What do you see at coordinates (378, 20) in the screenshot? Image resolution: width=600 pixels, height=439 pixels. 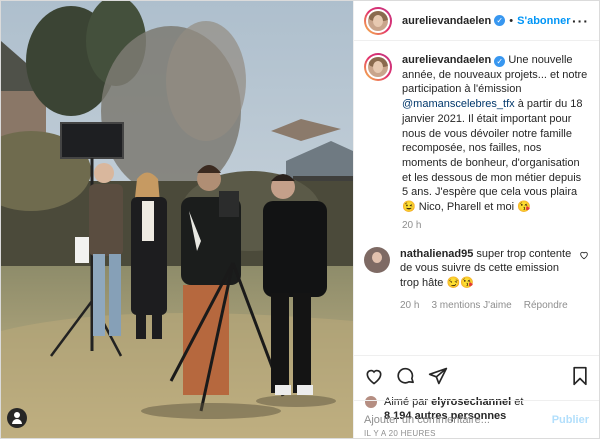 I see `avatar` at bounding box center [378, 20].